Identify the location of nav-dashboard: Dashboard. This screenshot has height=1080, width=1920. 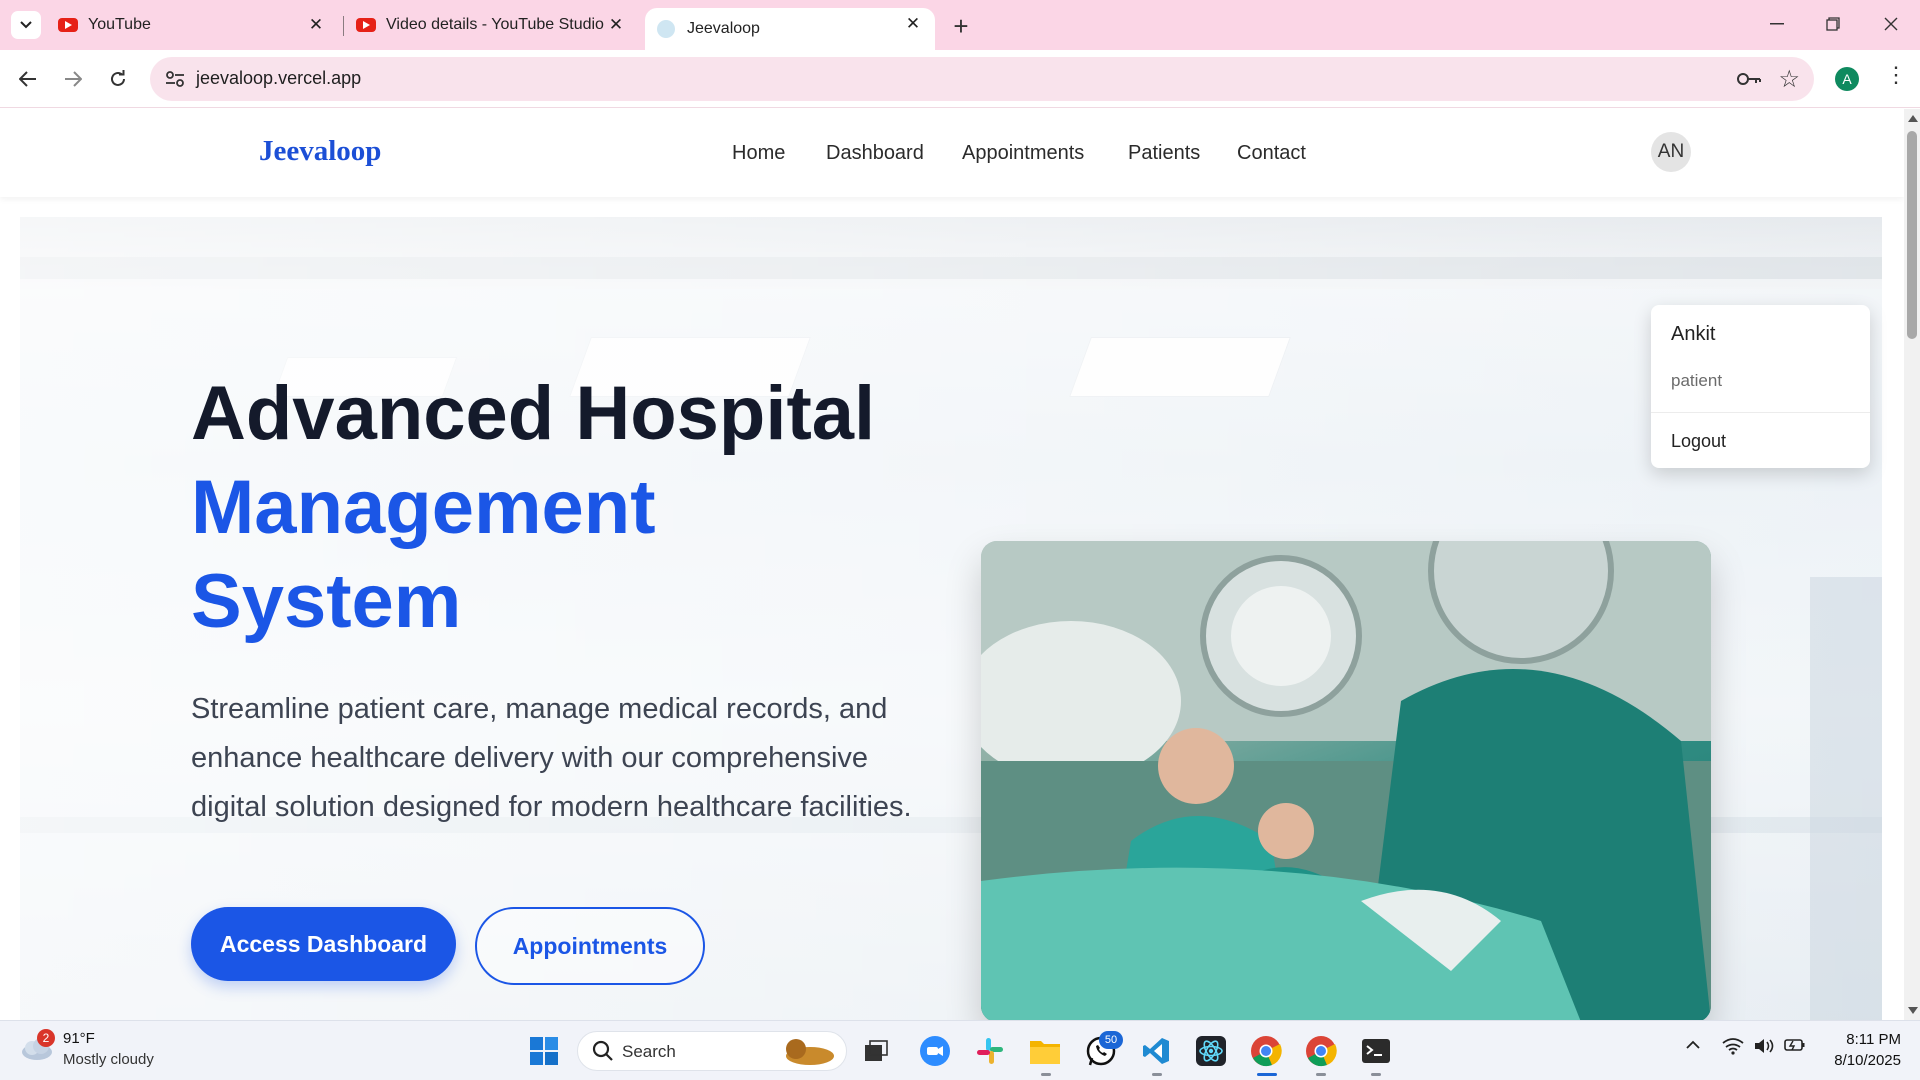
(875, 153).